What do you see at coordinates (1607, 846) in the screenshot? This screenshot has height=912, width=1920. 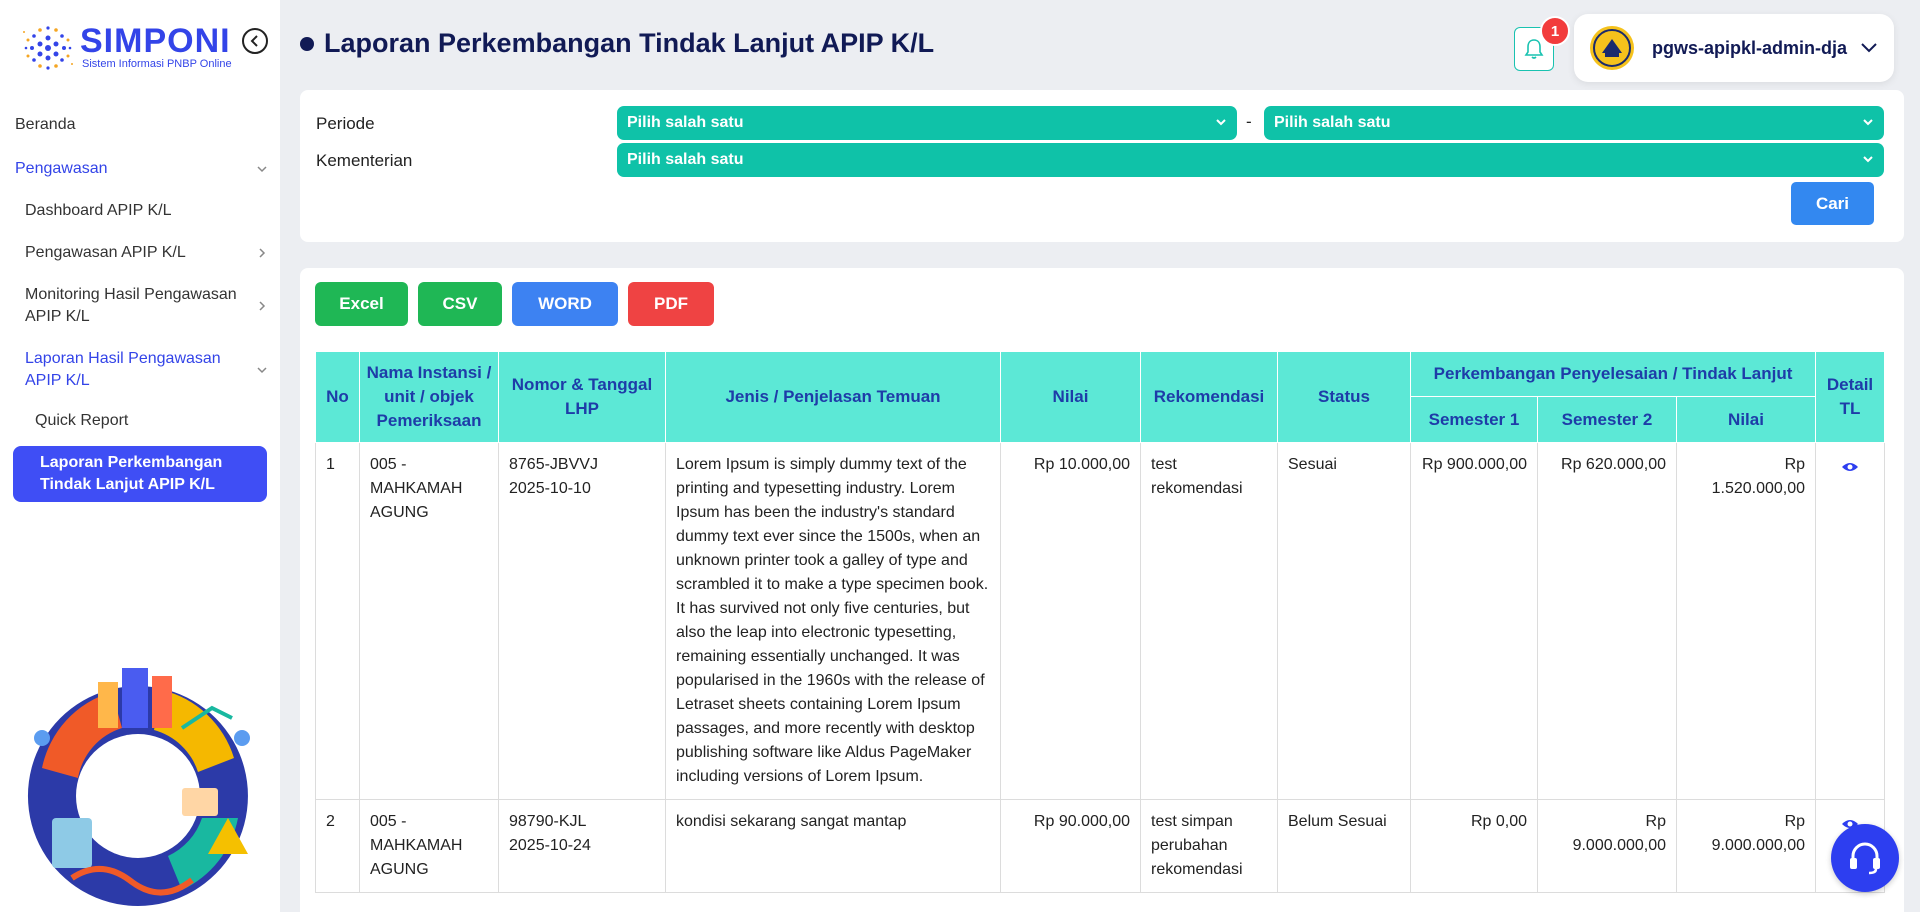 I see `cell-semester2: Rp 9.000.000,00` at bounding box center [1607, 846].